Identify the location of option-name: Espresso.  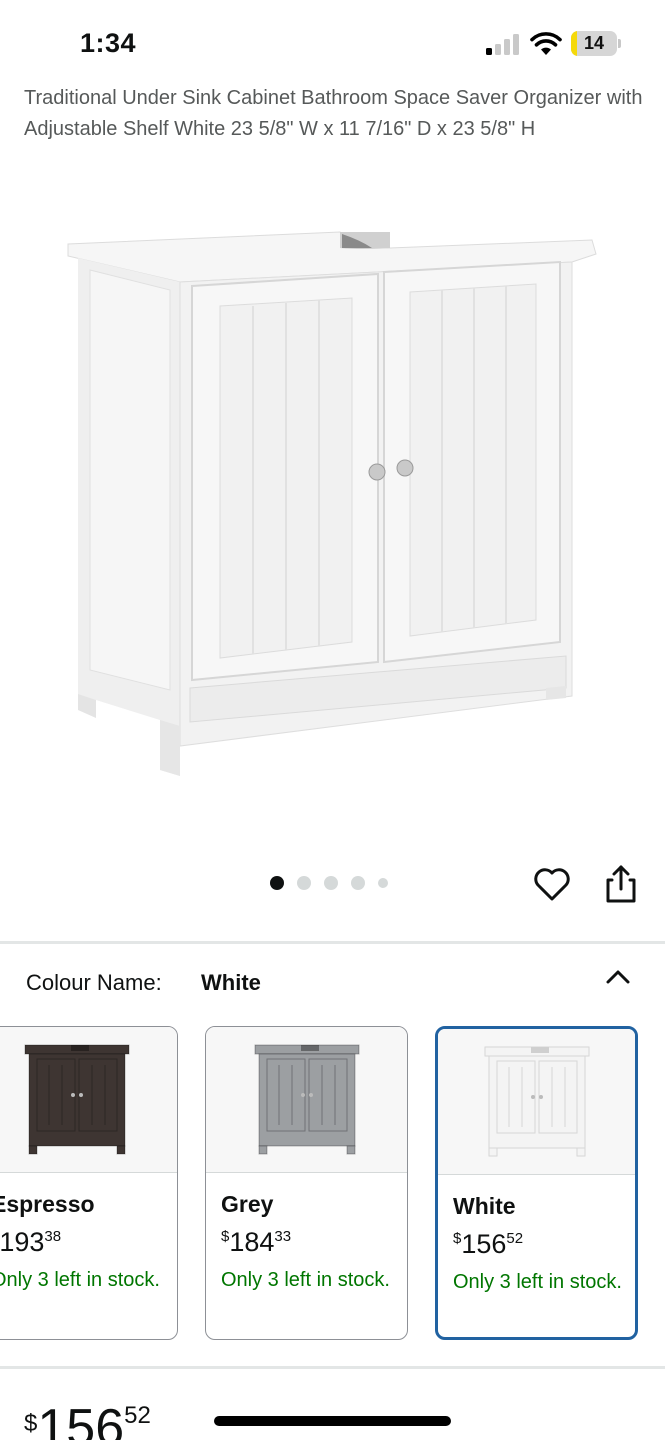
(47, 1204).